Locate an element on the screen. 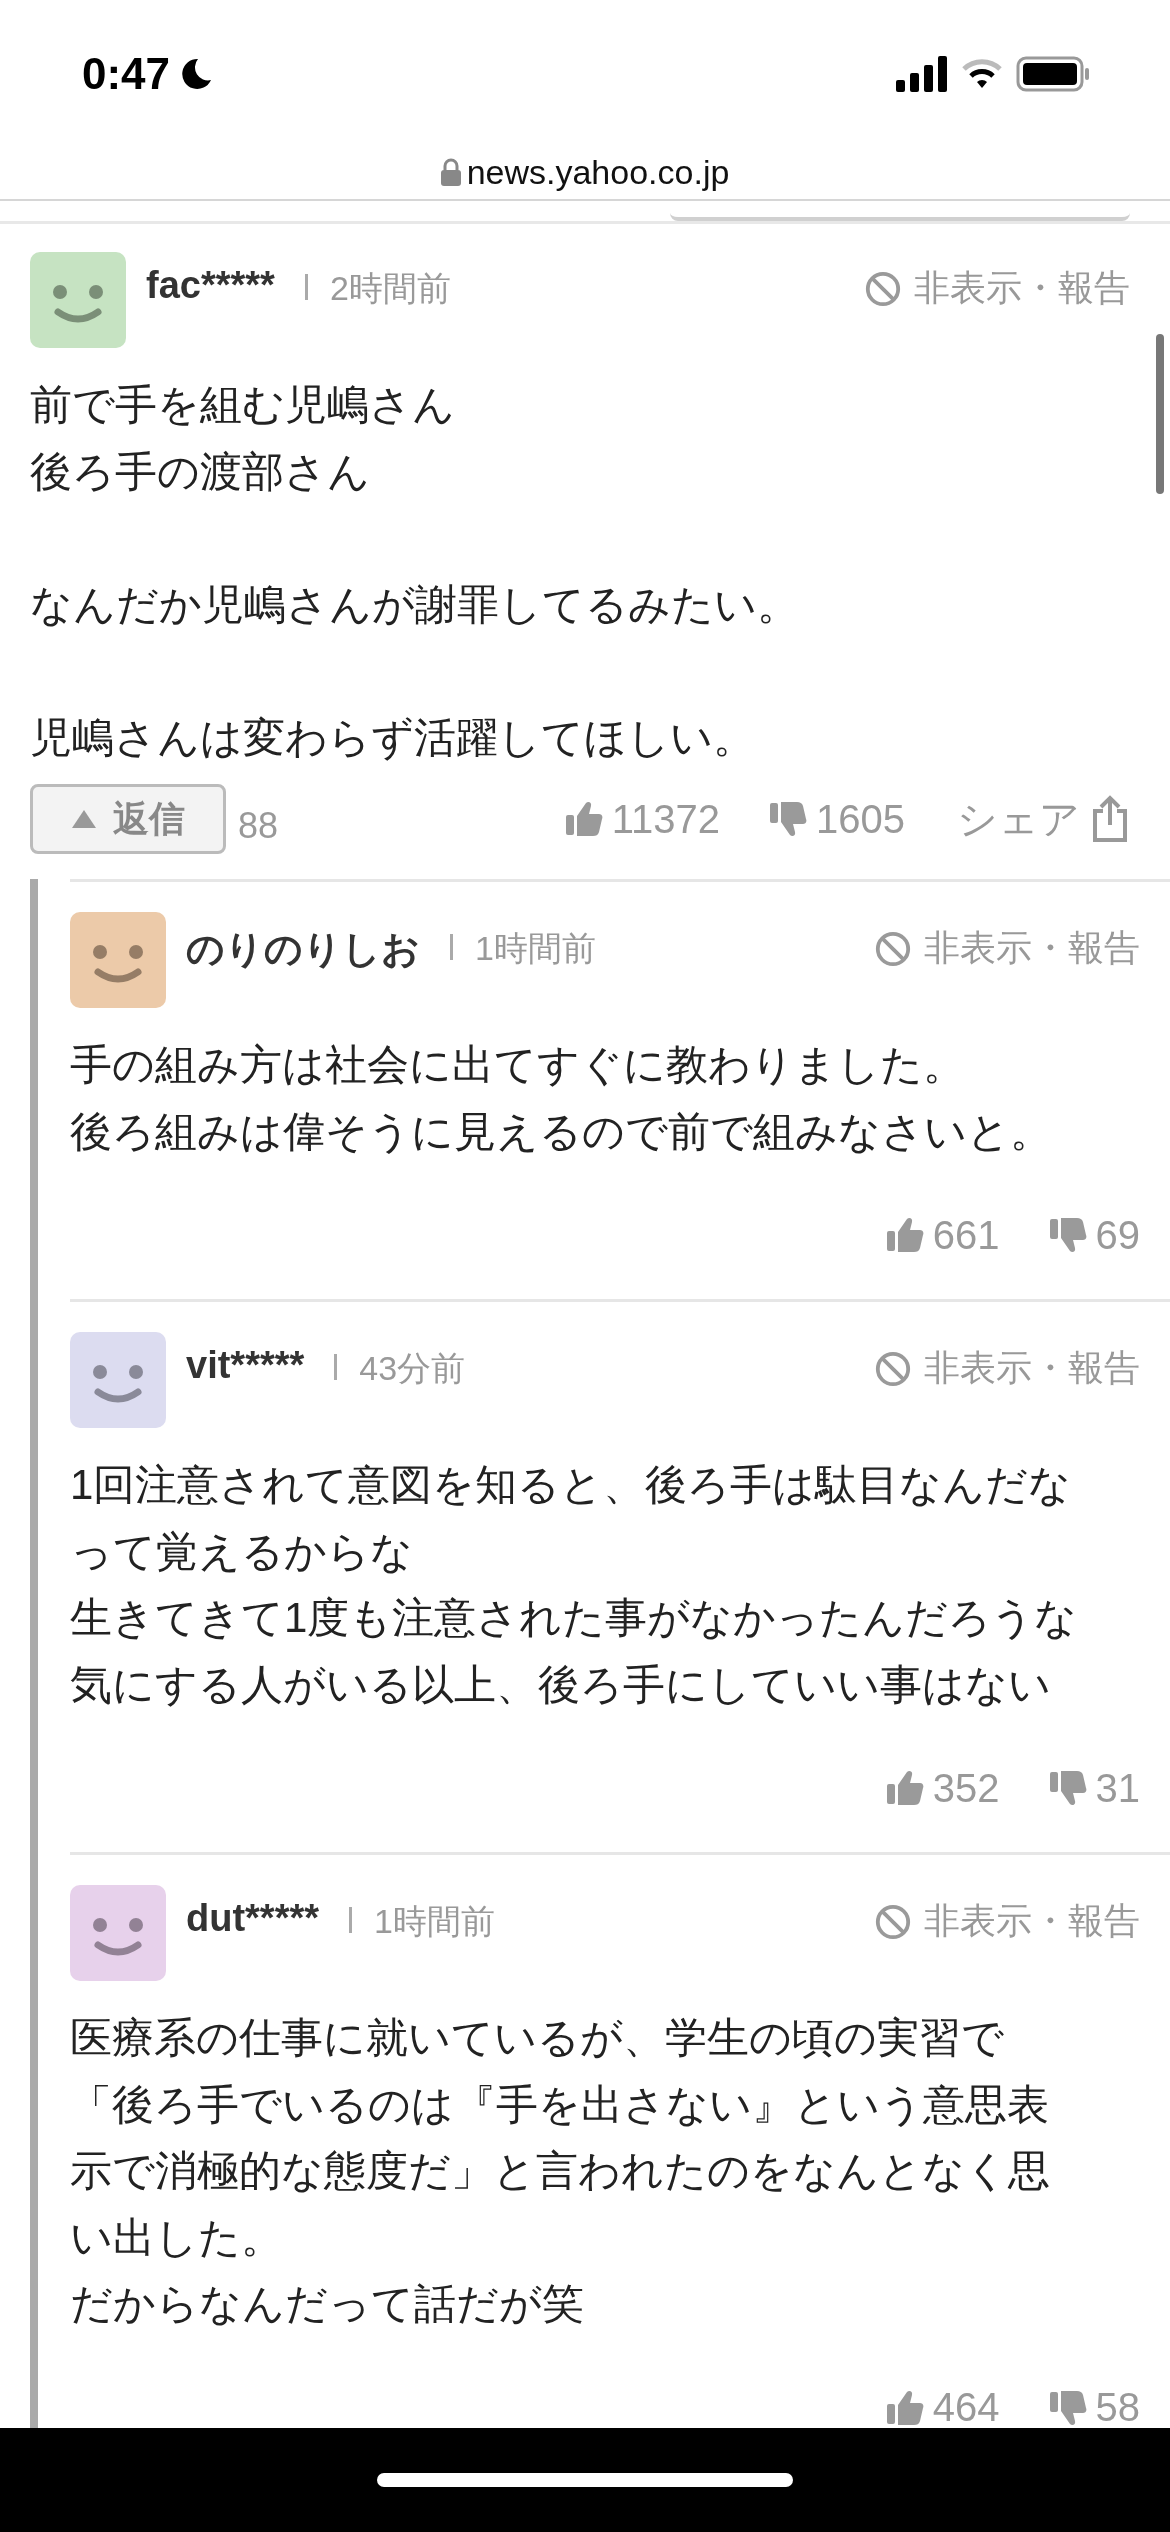 This screenshot has width=1170, height=2532. username: fac***** is located at coordinates (210, 285).